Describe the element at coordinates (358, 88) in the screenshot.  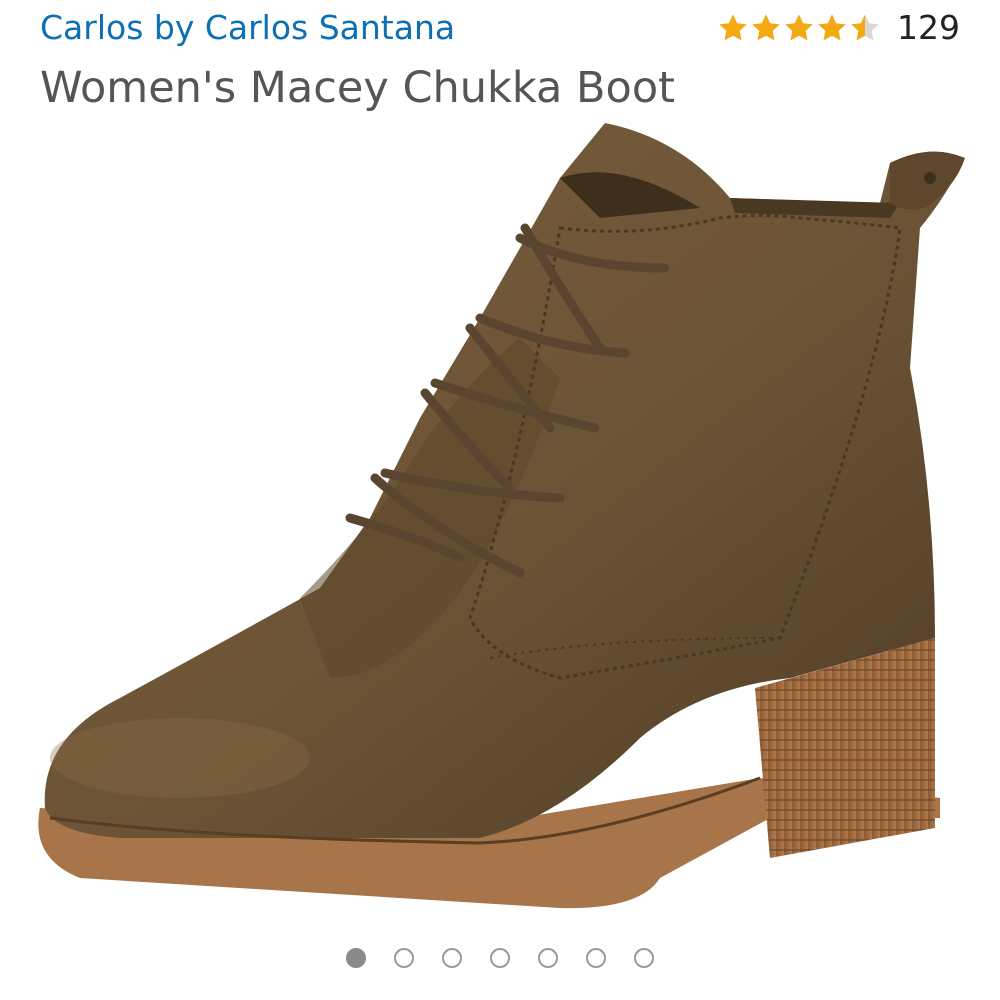
I see `product-title: Women's Macey Chukka Boot` at that location.